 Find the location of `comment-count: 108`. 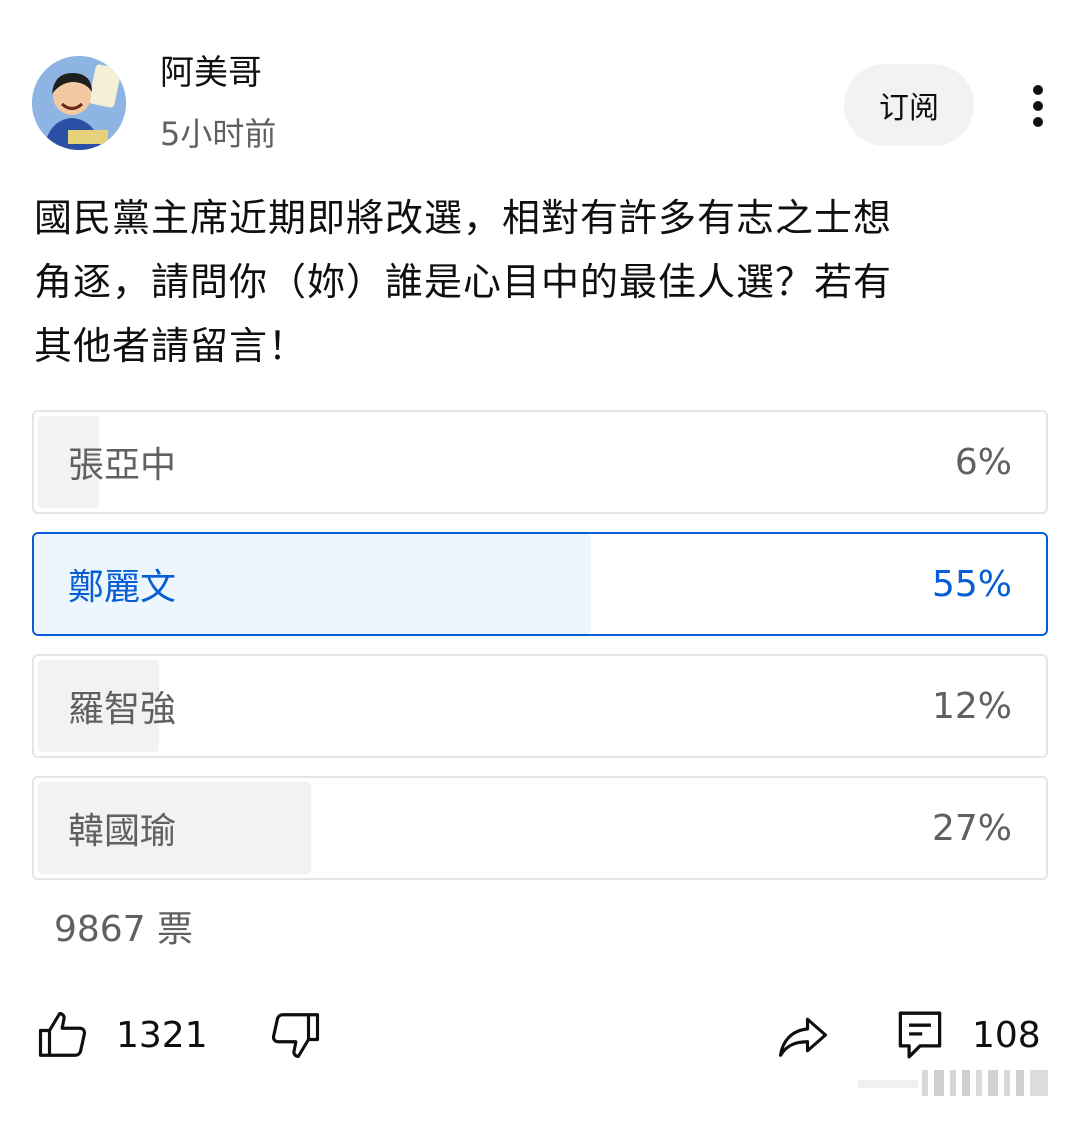

comment-count: 108 is located at coordinates (1006, 1035).